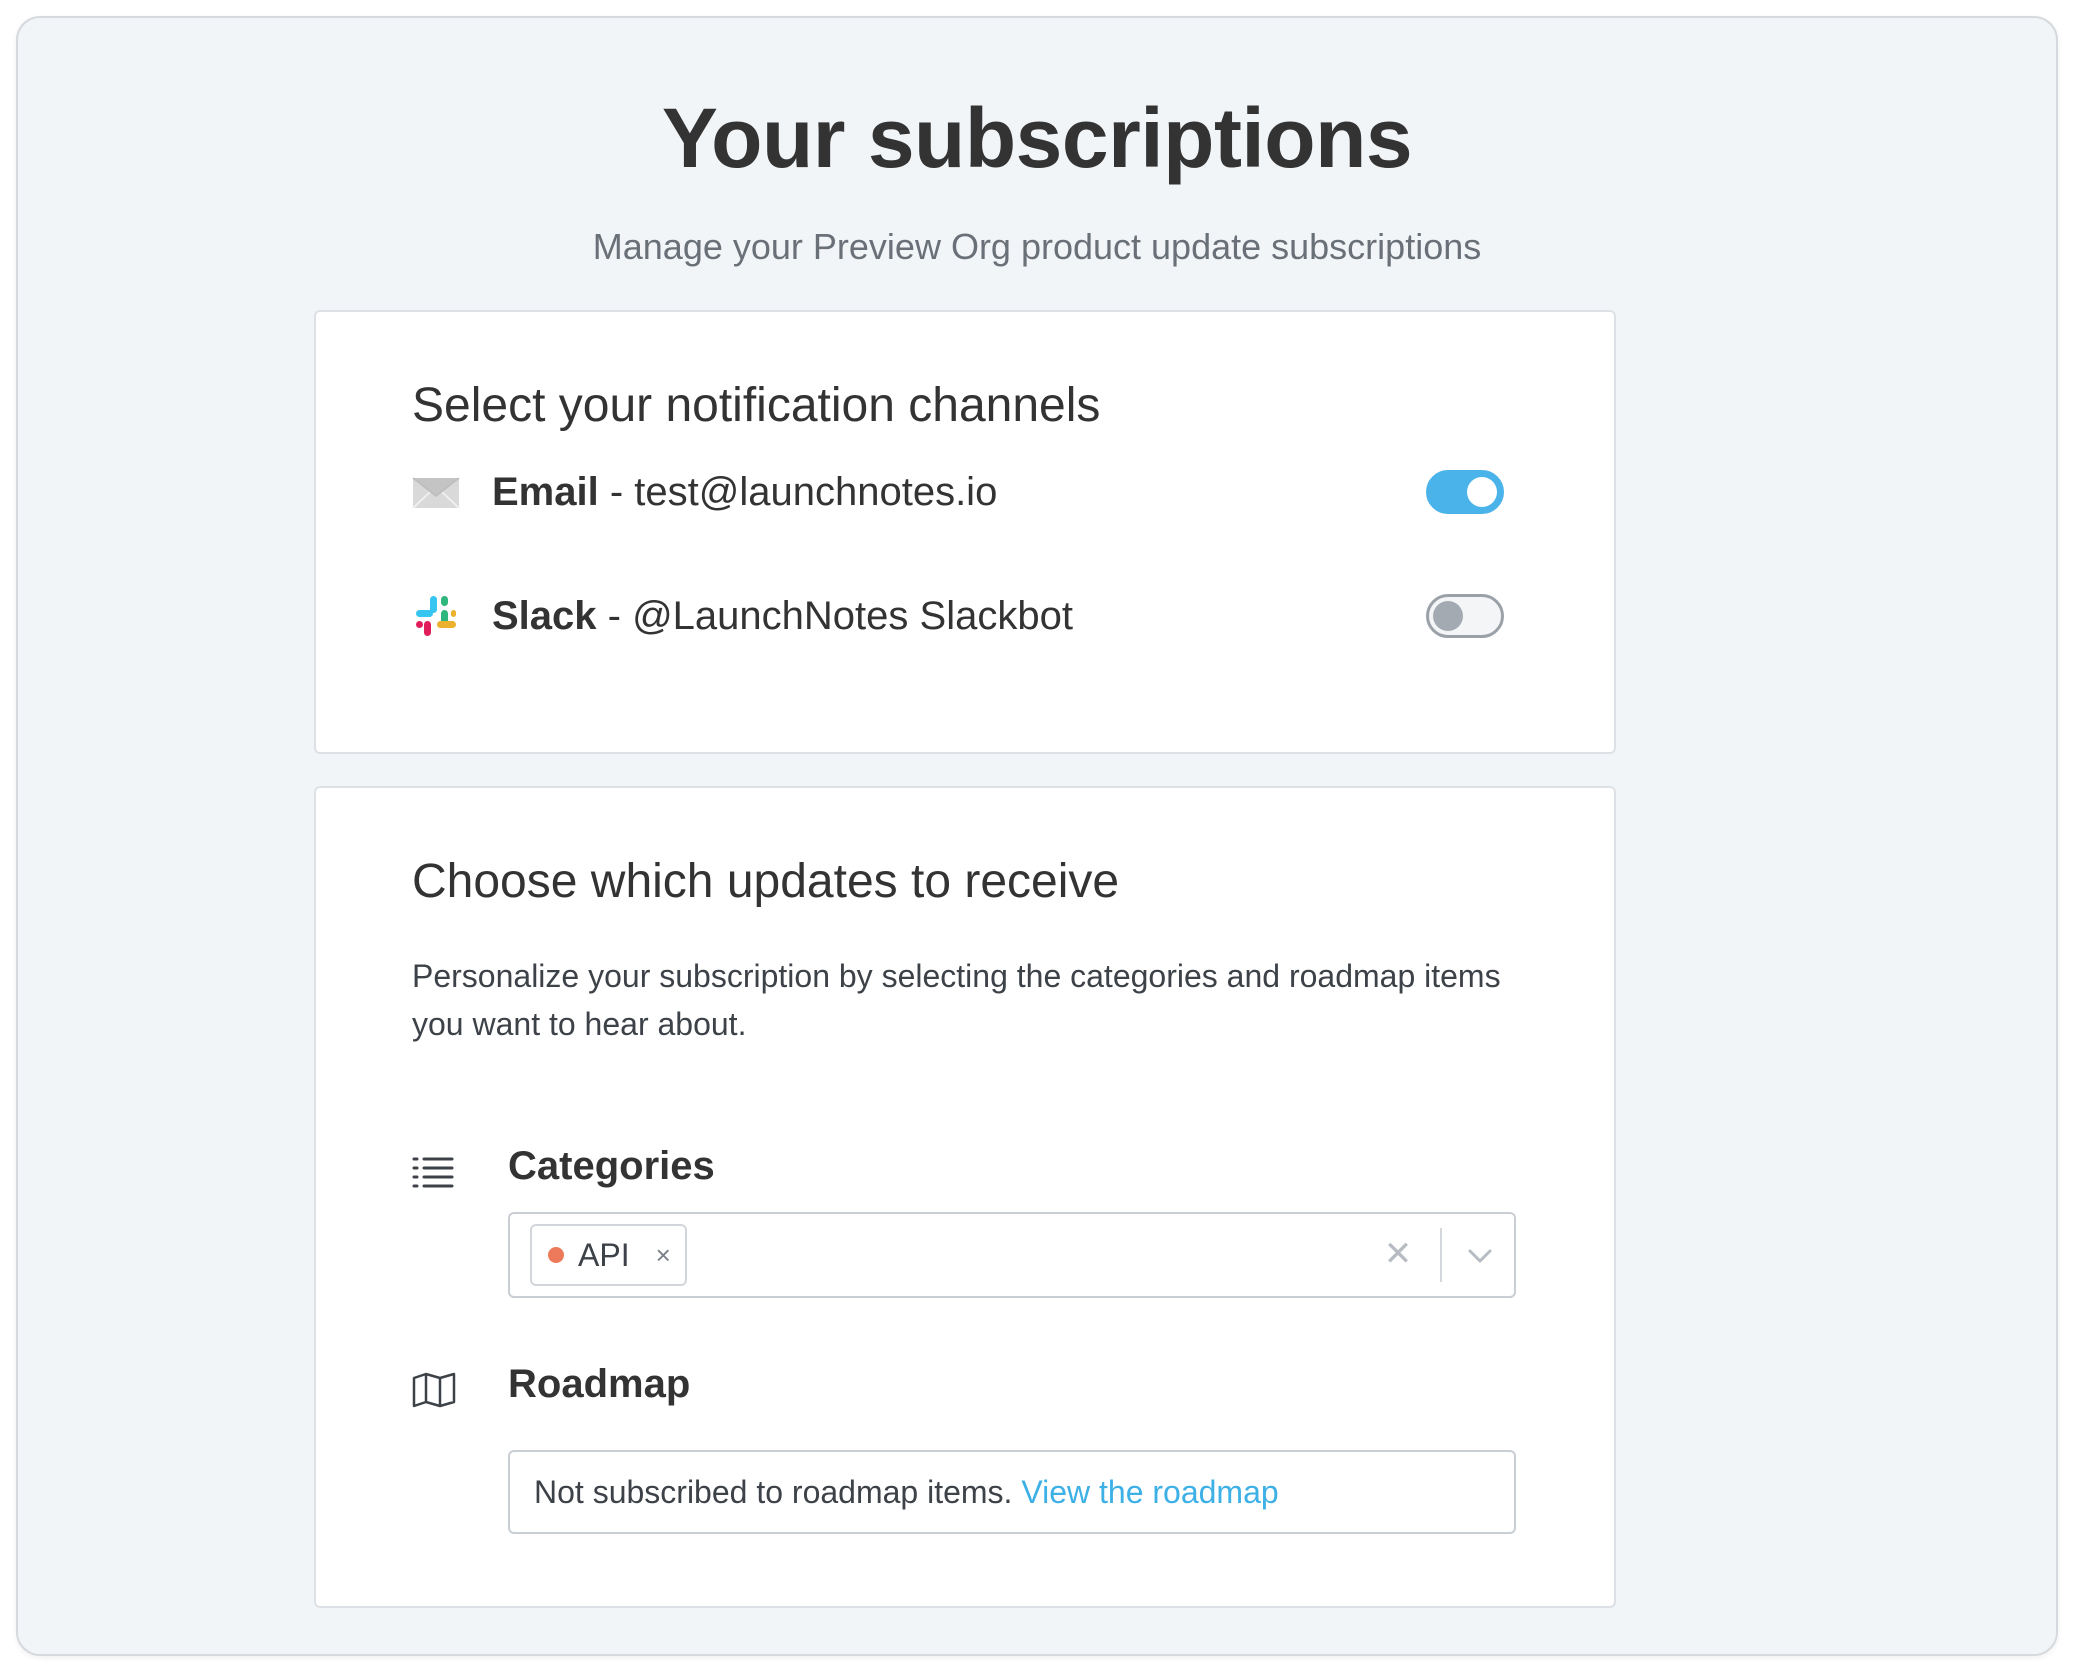 This screenshot has width=2076, height=1676. I want to click on category-color-dot, so click(556, 1255).